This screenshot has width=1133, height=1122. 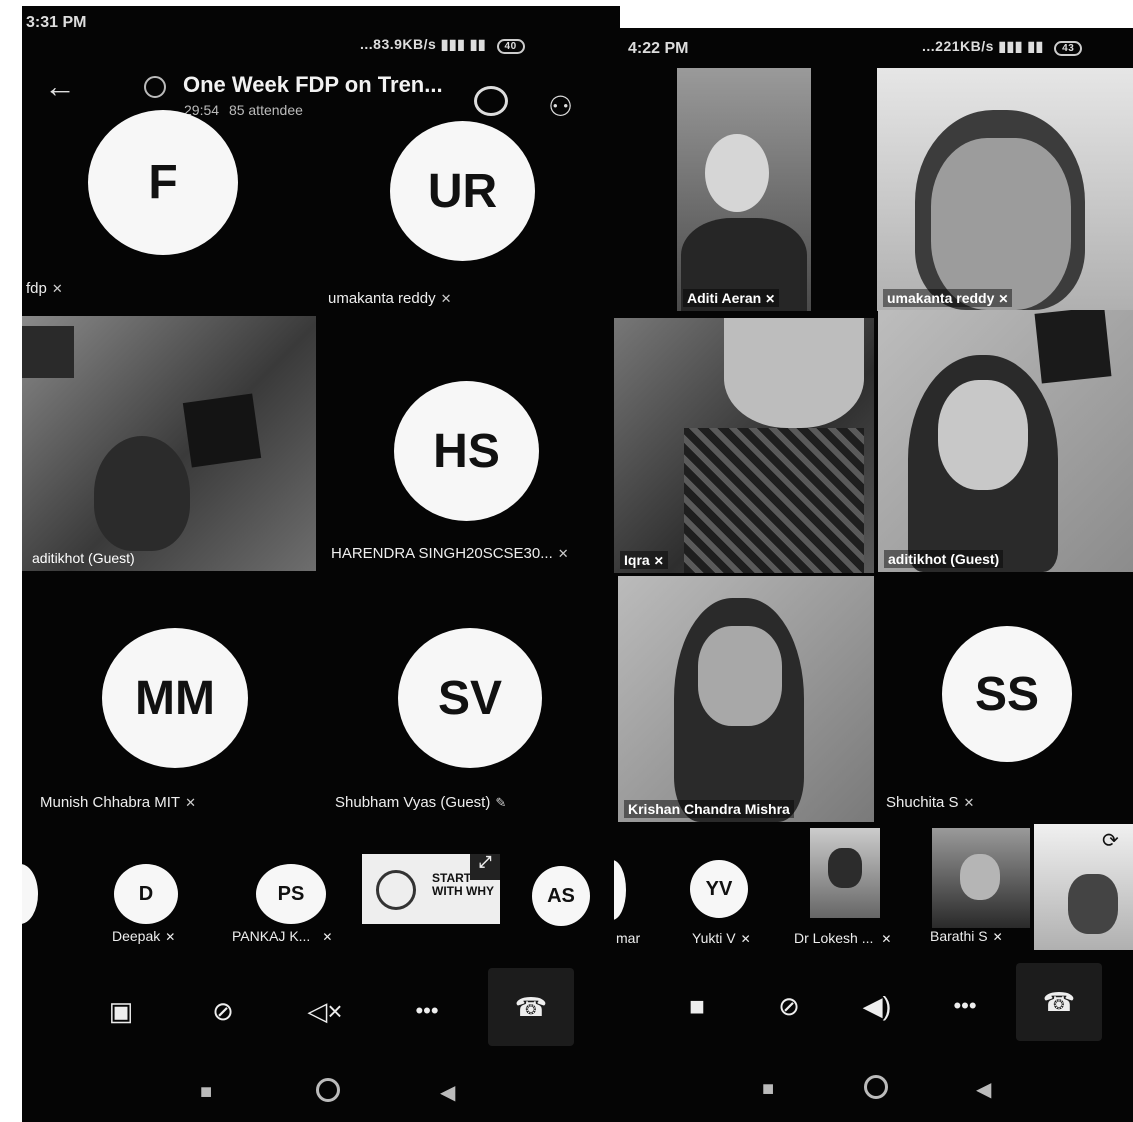 I want to click on camera-button: ■, so click(x=697, y=1006).